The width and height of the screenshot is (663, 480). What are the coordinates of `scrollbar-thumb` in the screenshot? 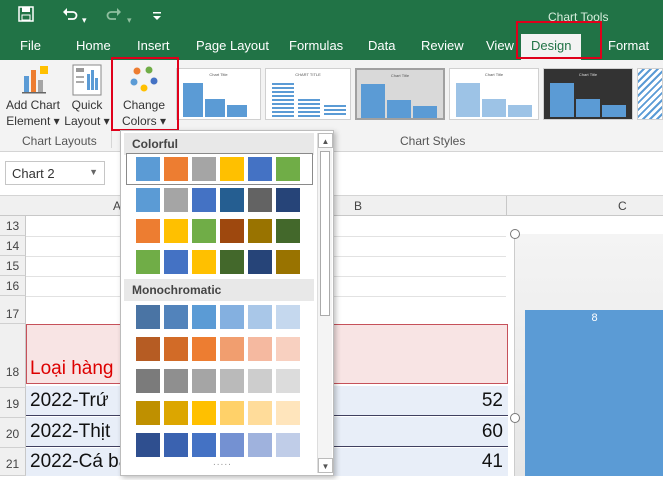 It's located at (325, 233).